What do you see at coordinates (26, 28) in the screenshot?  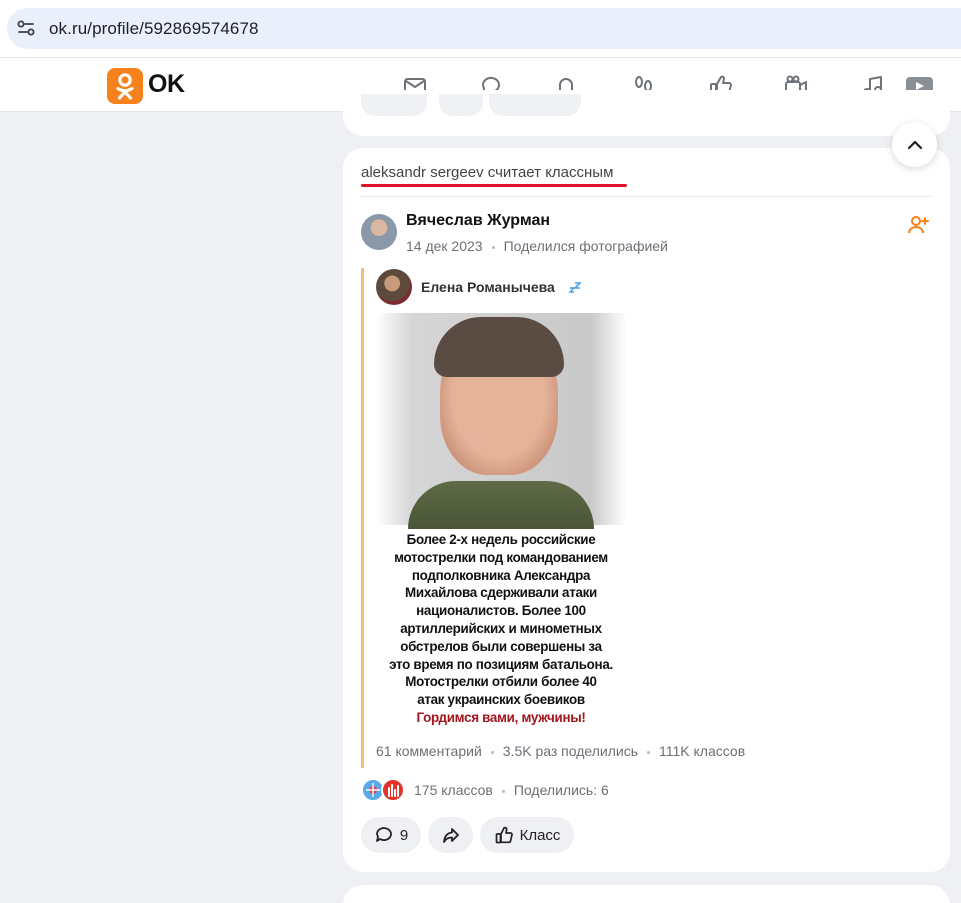 I see `site-info-icon` at bounding box center [26, 28].